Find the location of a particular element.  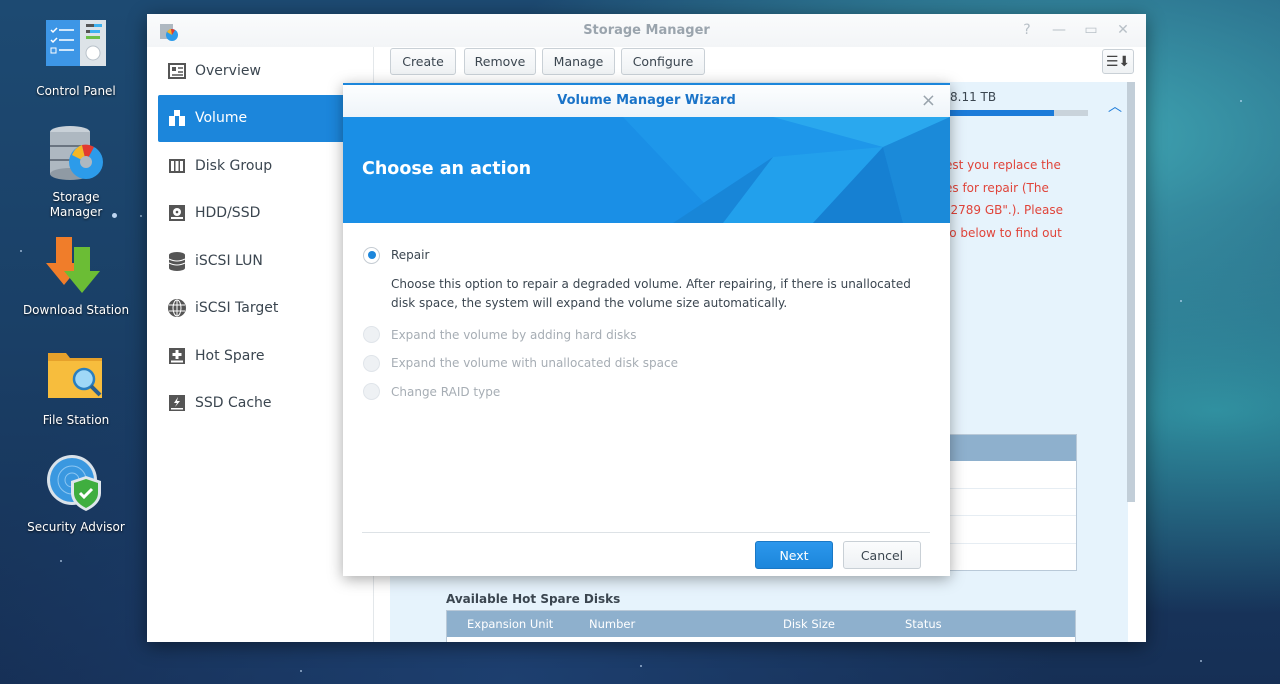

create-button: Create is located at coordinates (423, 61).